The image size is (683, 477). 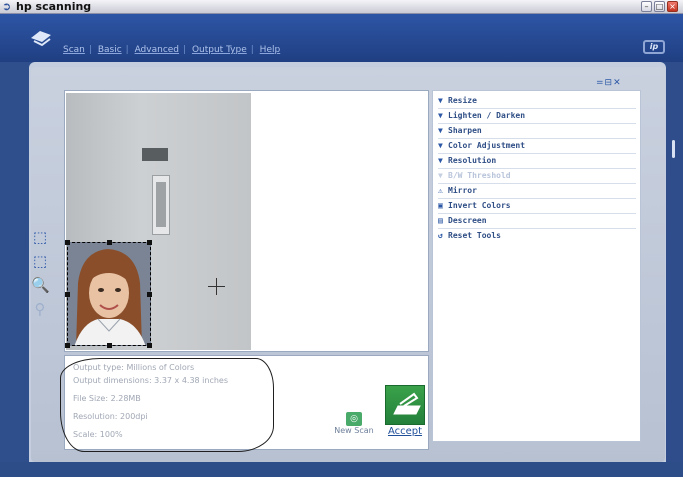 What do you see at coordinates (440, 190) in the screenshot?
I see `mirror-icon: ⚠` at bounding box center [440, 190].